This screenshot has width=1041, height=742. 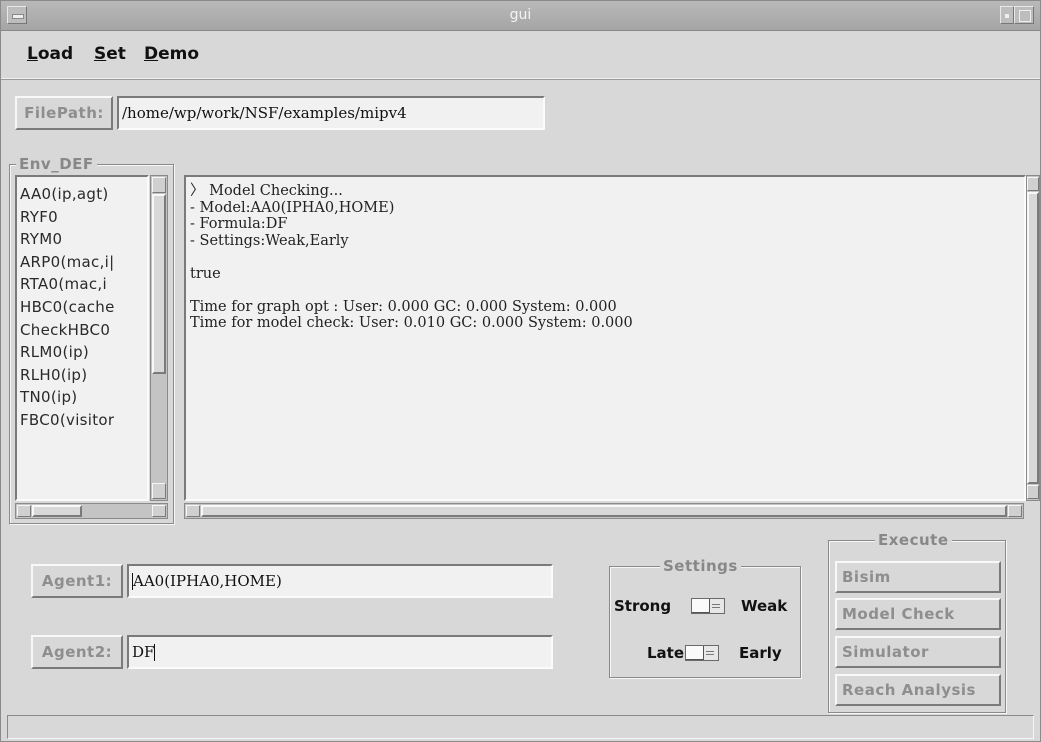 I want to click on console-line: - Formula:DF, so click(x=239, y=224).